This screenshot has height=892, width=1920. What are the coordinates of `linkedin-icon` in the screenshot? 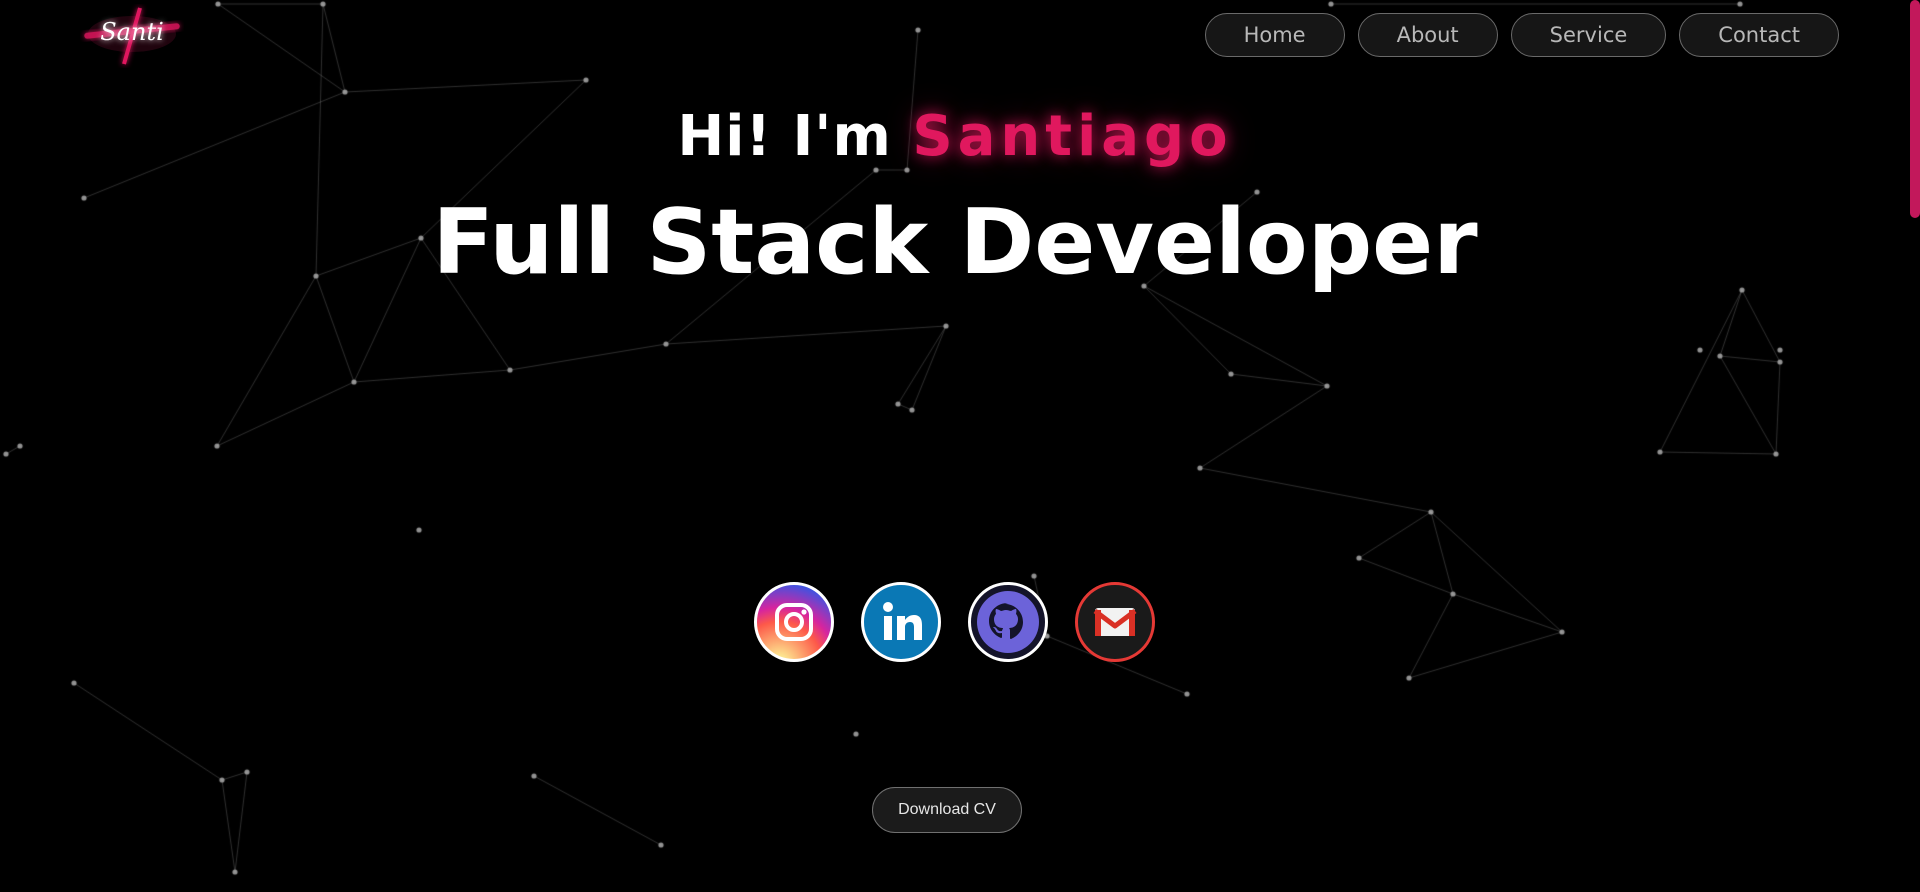 It's located at (902, 621).